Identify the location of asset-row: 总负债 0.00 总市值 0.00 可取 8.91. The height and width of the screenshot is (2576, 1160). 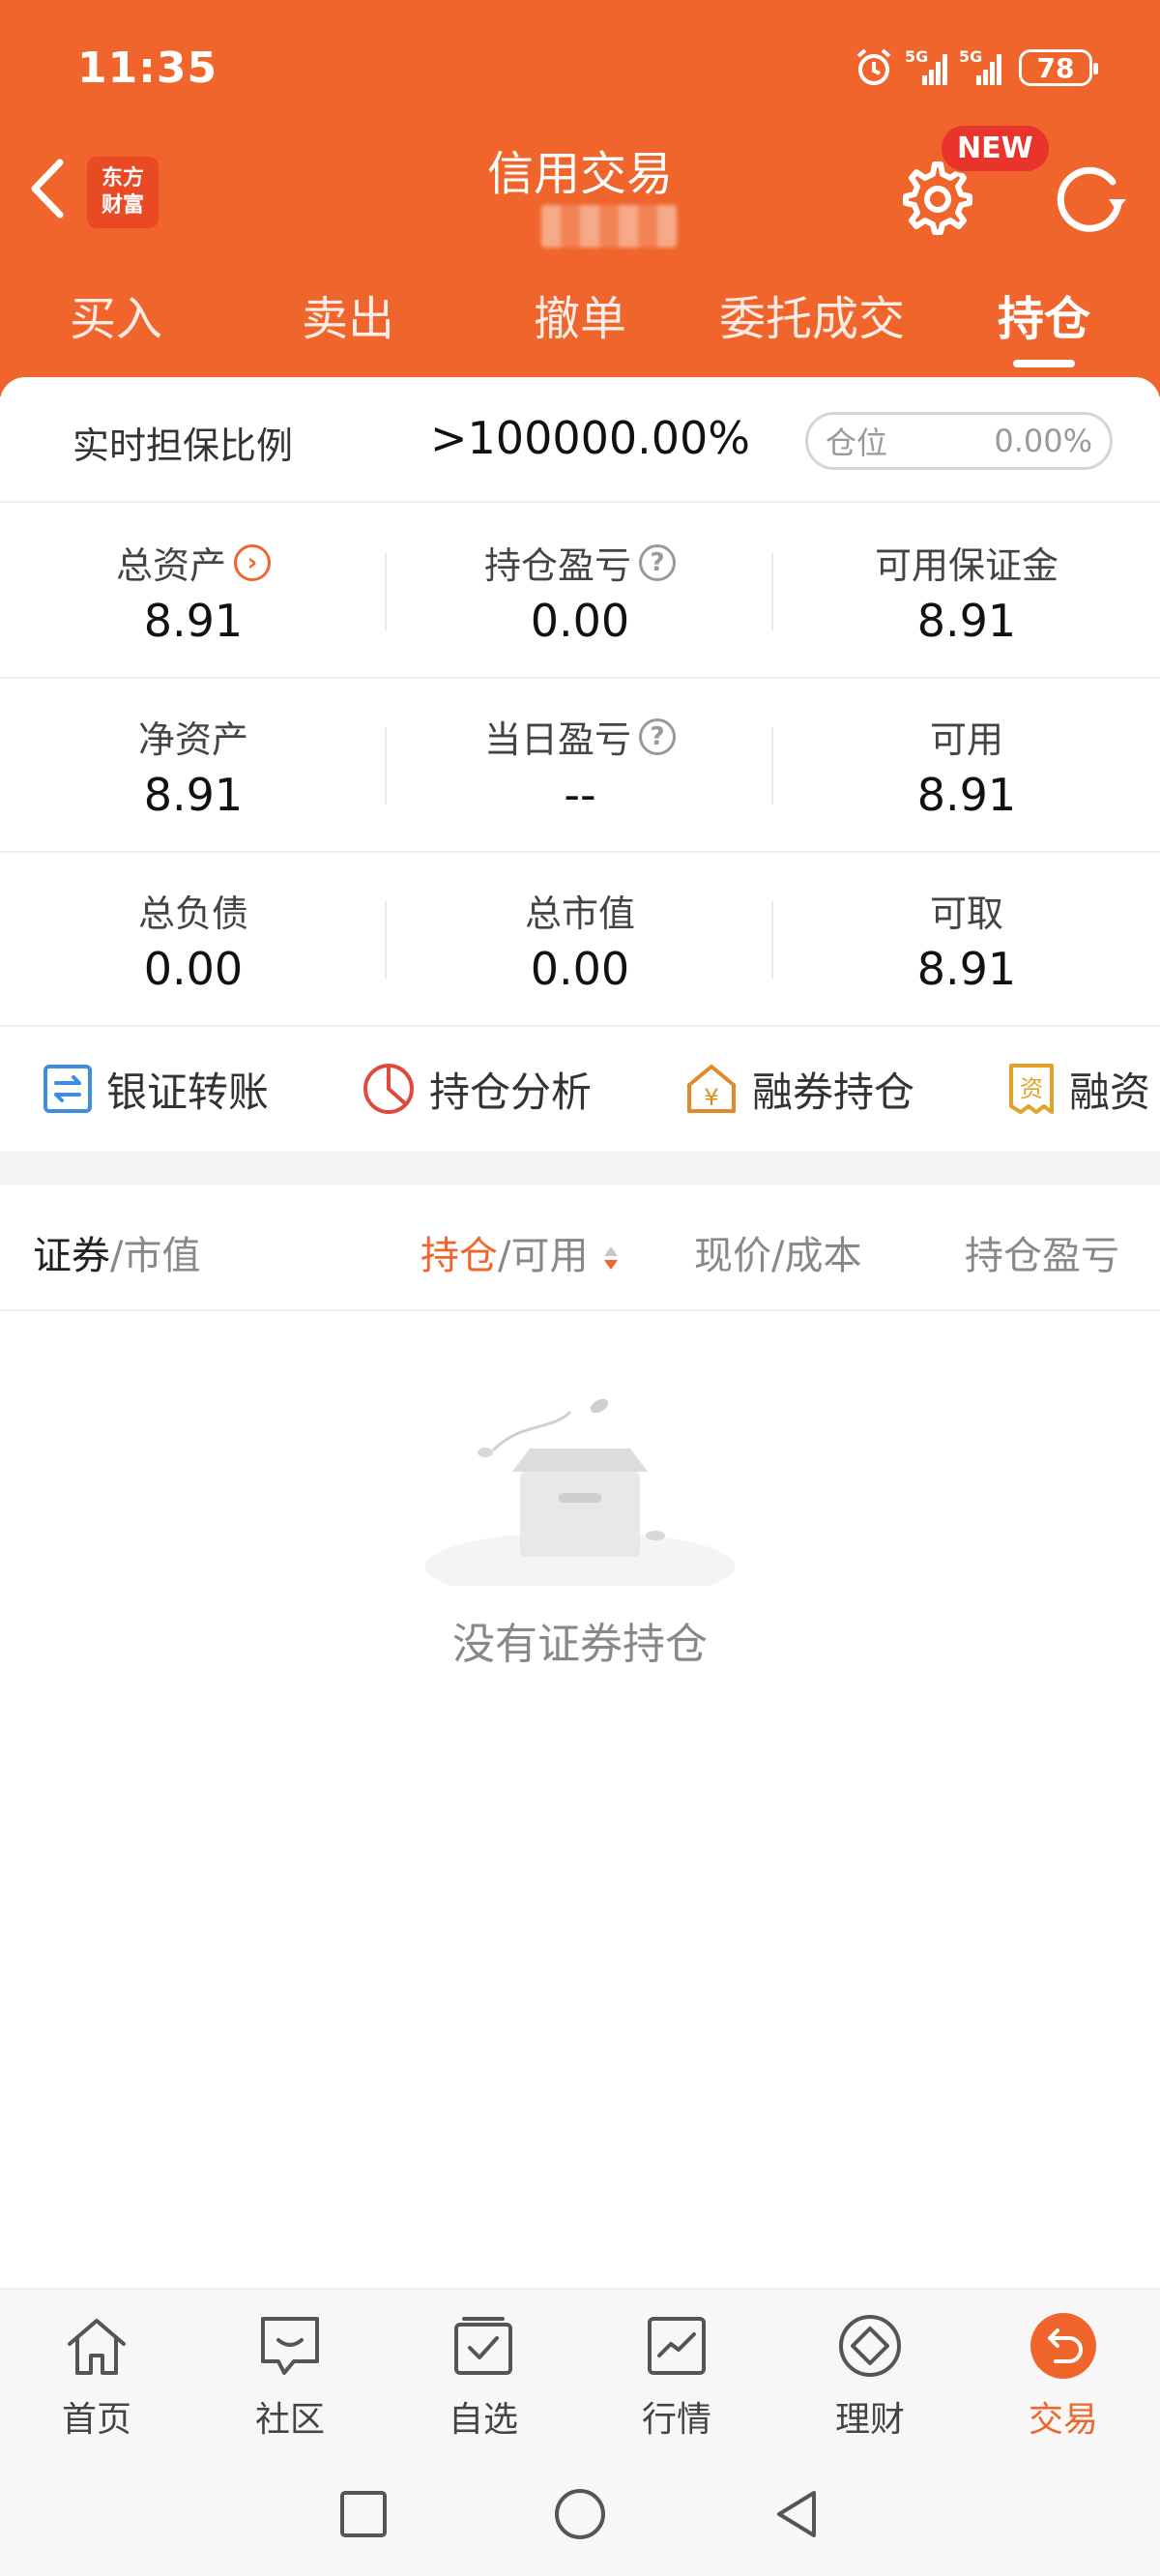
(580, 940).